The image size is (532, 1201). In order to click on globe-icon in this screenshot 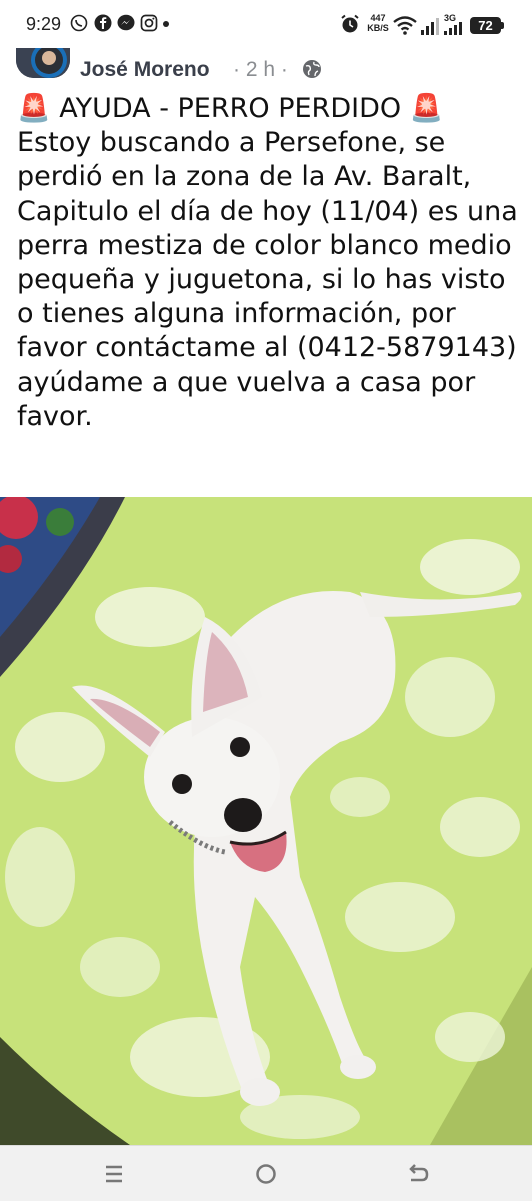, I will do `click(312, 69)`.